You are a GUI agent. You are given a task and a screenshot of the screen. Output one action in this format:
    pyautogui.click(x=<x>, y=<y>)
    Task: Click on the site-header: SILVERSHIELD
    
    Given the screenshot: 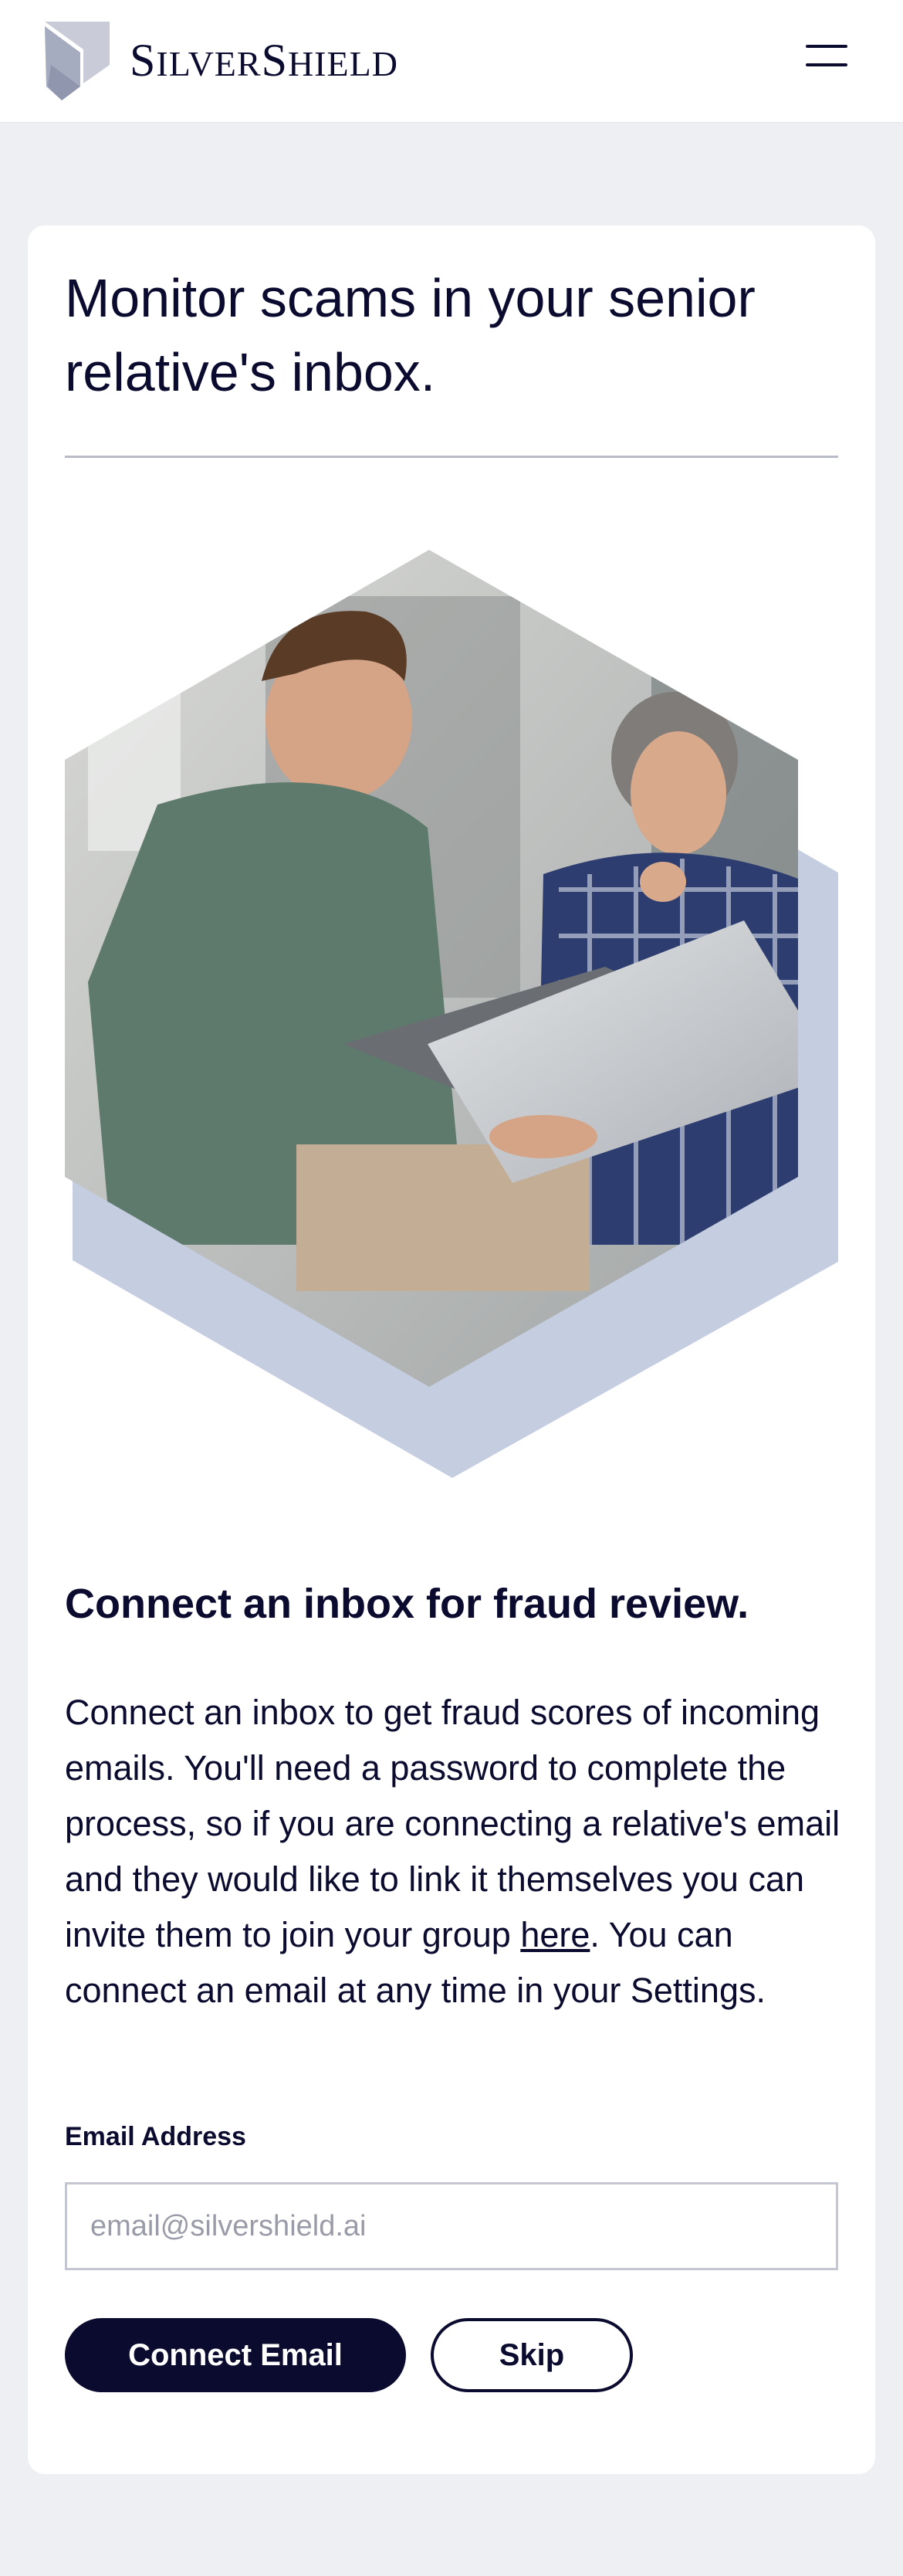 What is the action you would take?
    pyautogui.click(x=451, y=61)
    